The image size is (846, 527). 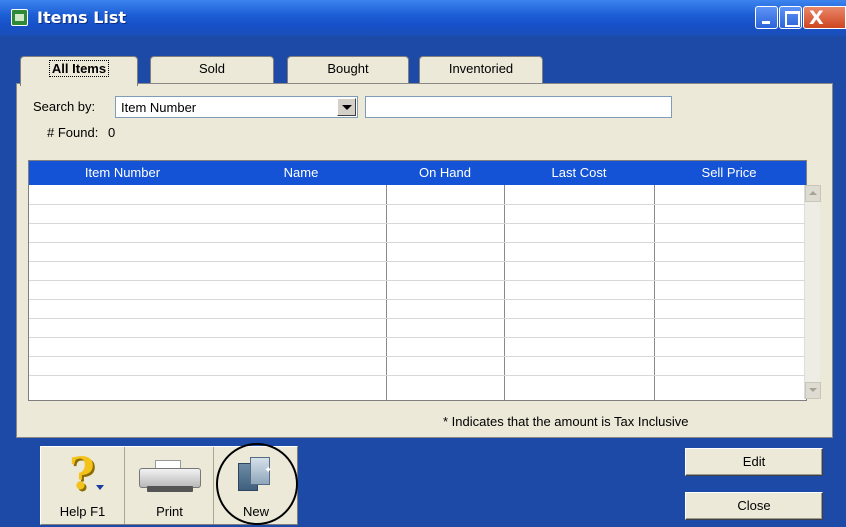 What do you see at coordinates (82, 17) in the screenshot?
I see `window-title: Items List` at bounding box center [82, 17].